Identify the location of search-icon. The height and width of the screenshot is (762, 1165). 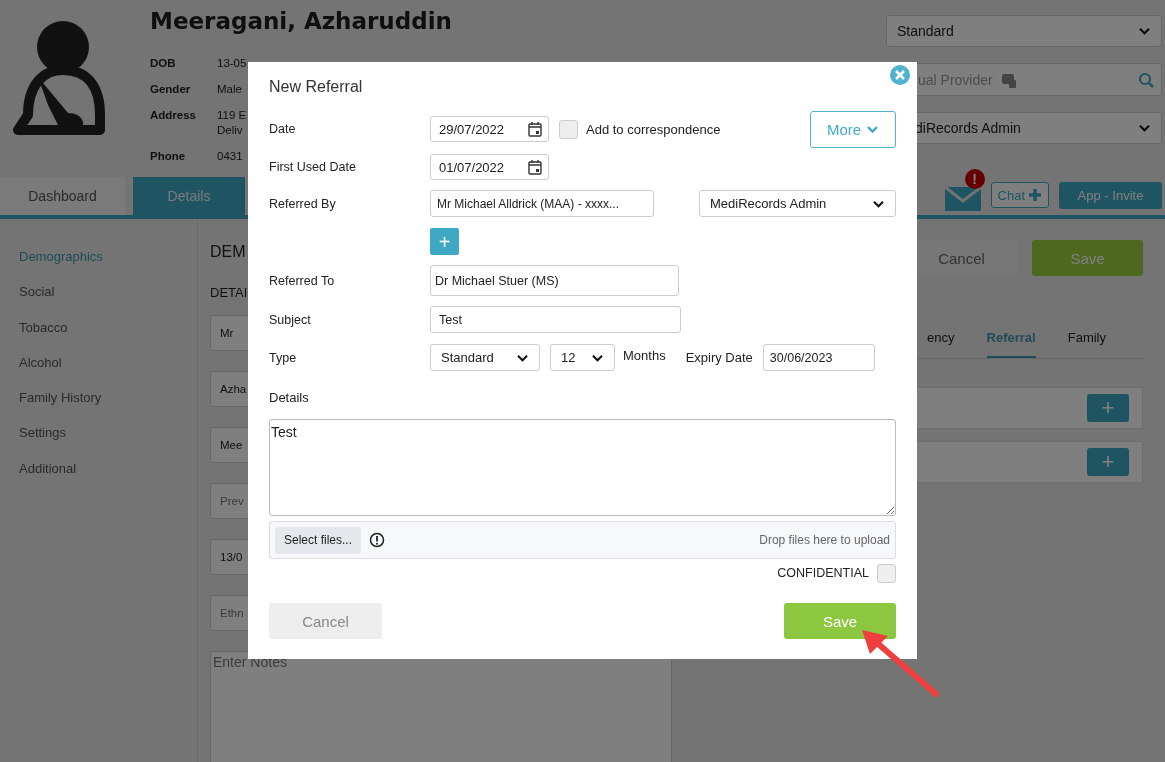
(1146, 80).